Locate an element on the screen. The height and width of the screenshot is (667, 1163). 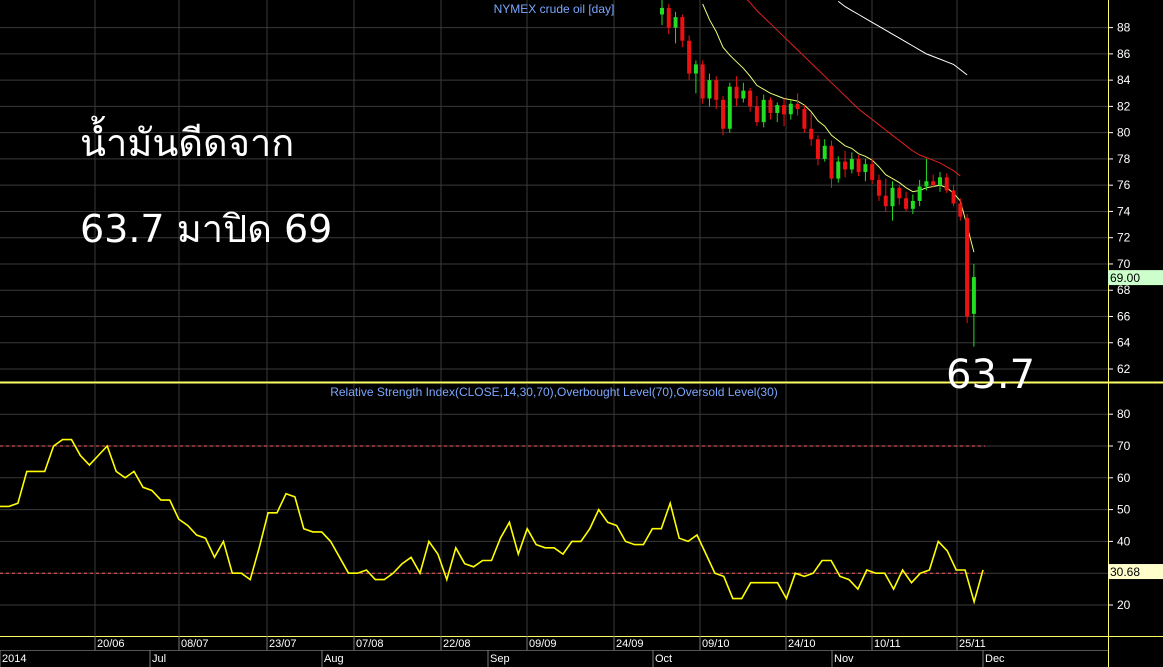
rsi-last-value: 30.68 is located at coordinates (1125, 572).